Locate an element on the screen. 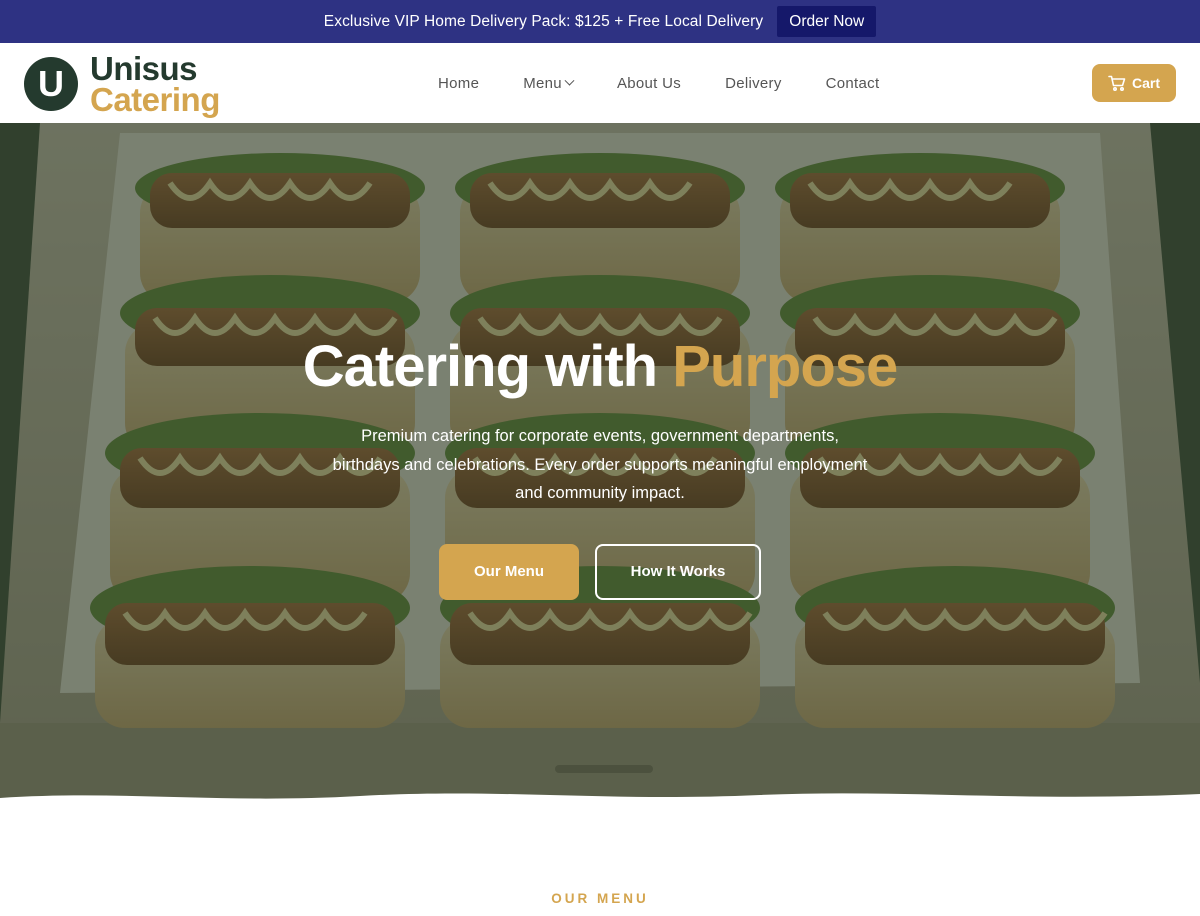  order-now-button: Order Now is located at coordinates (827, 21).